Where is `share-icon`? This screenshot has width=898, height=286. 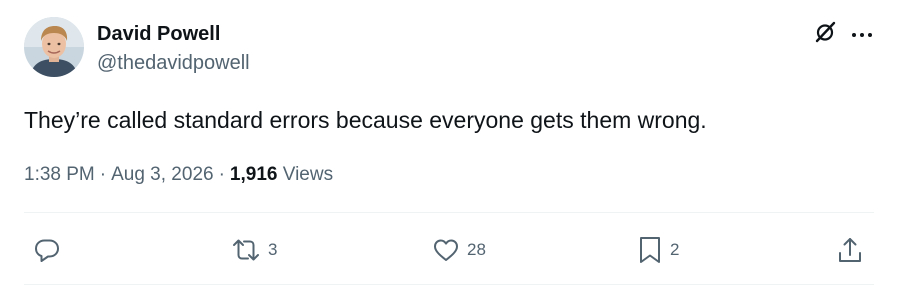 share-icon is located at coordinates (850, 250).